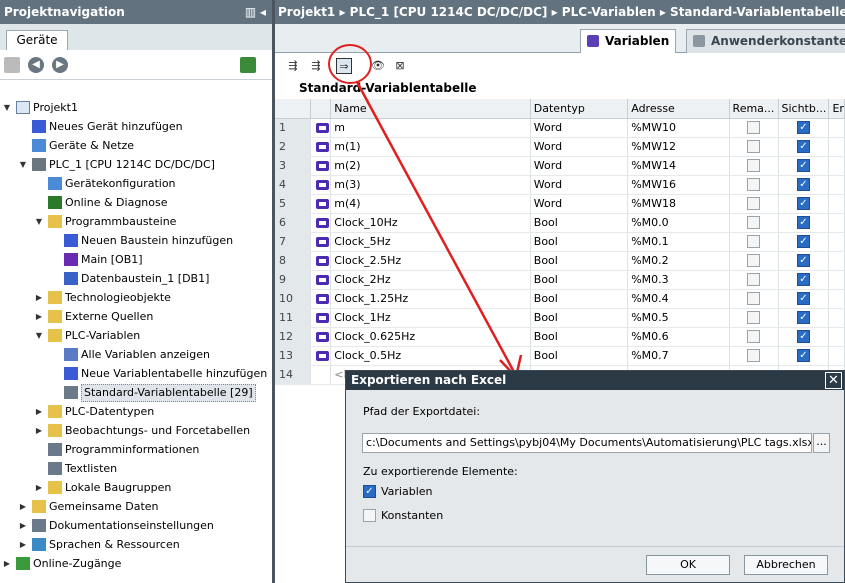  I want to click on close-icon: ✕, so click(833, 380).